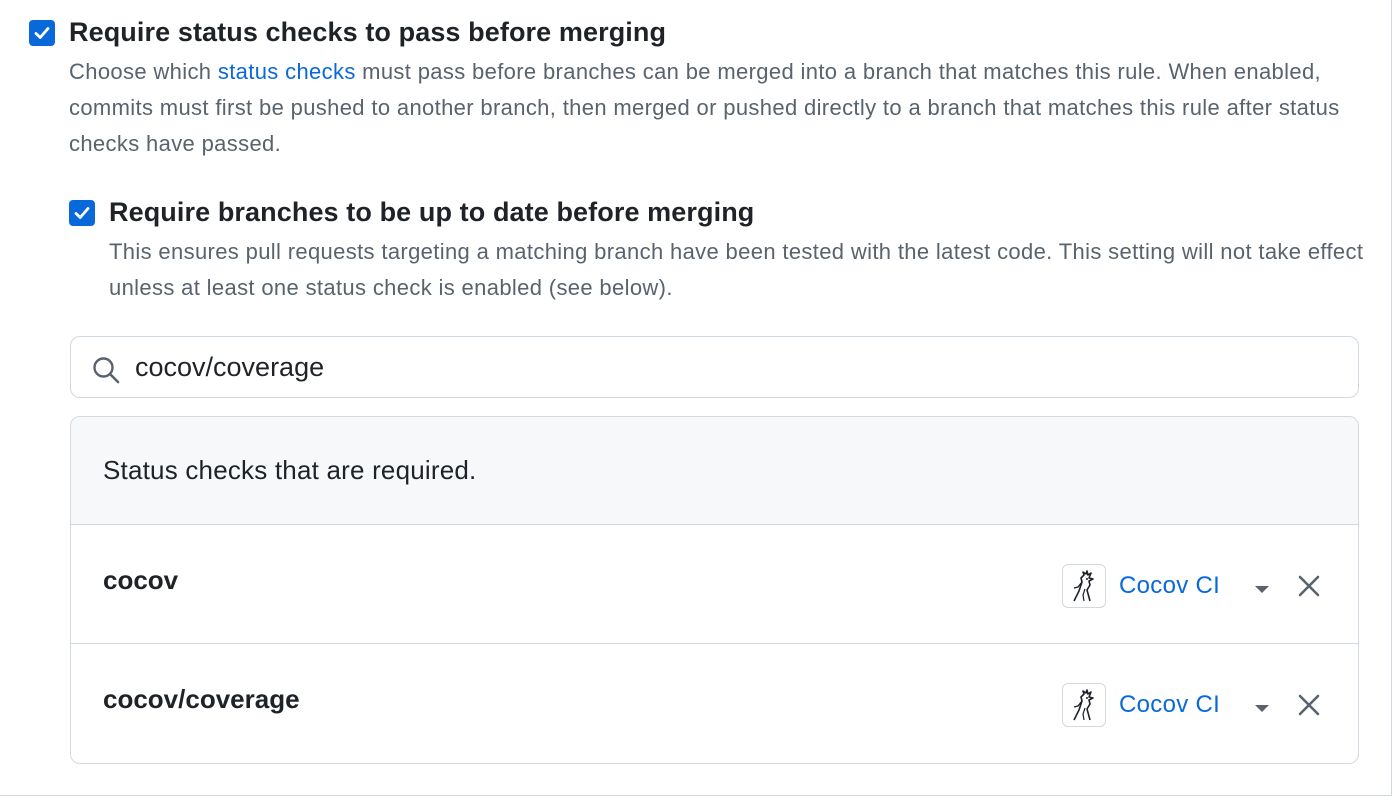 This screenshot has width=1395, height=810. What do you see at coordinates (287, 71) in the screenshot?
I see `status-checks-link: status checks` at bounding box center [287, 71].